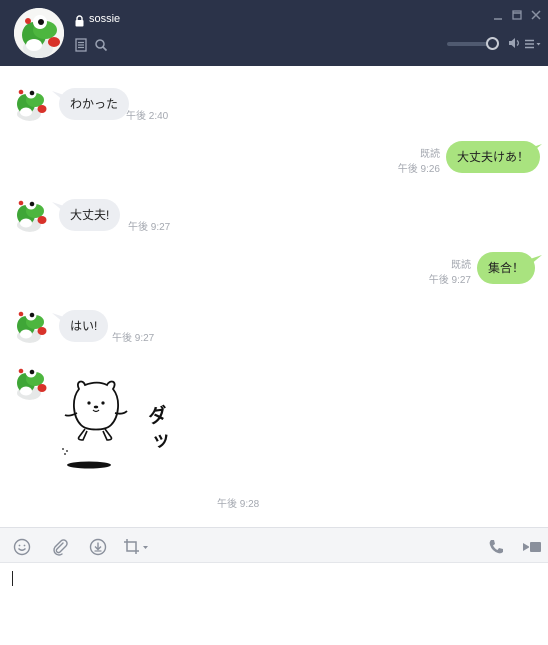 This screenshot has width=548, height=645. What do you see at coordinates (492, 43) in the screenshot?
I see `volume-knob` at bounding box center [492, 43].